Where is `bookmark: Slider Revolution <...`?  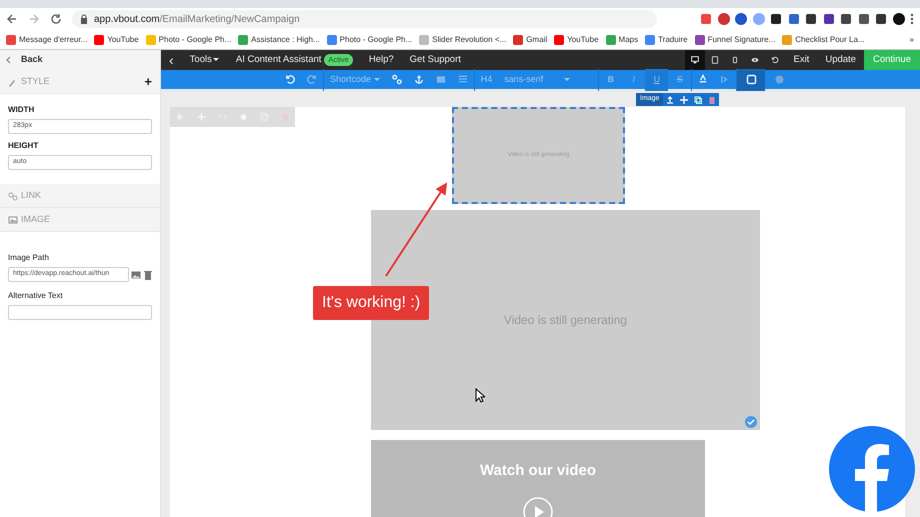 bookmark: Slider Revolution <... is located at coordinates (462, 40).